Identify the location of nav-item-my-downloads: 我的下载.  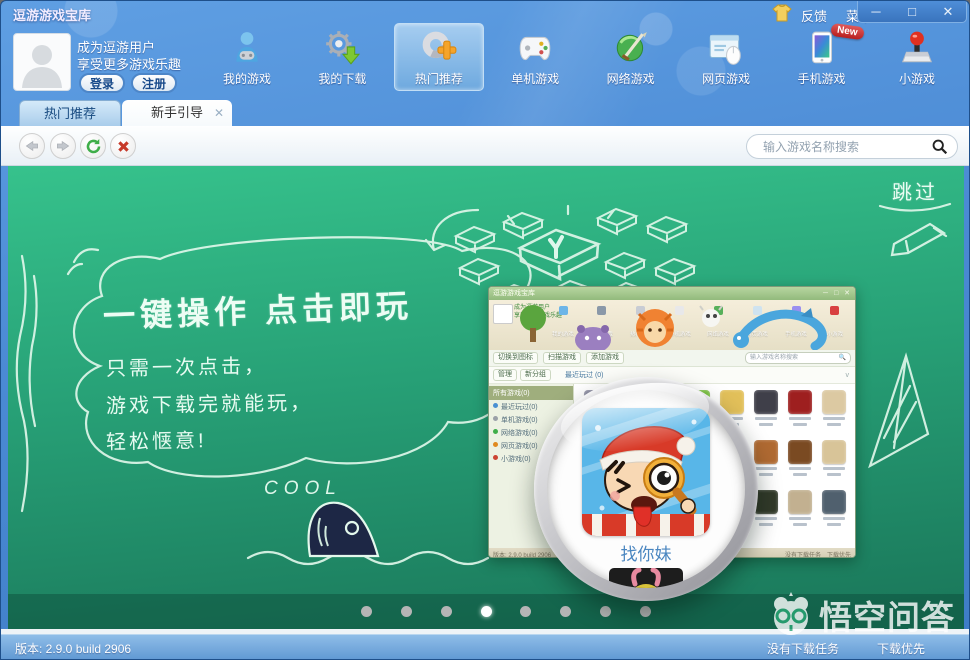
(342, 58).